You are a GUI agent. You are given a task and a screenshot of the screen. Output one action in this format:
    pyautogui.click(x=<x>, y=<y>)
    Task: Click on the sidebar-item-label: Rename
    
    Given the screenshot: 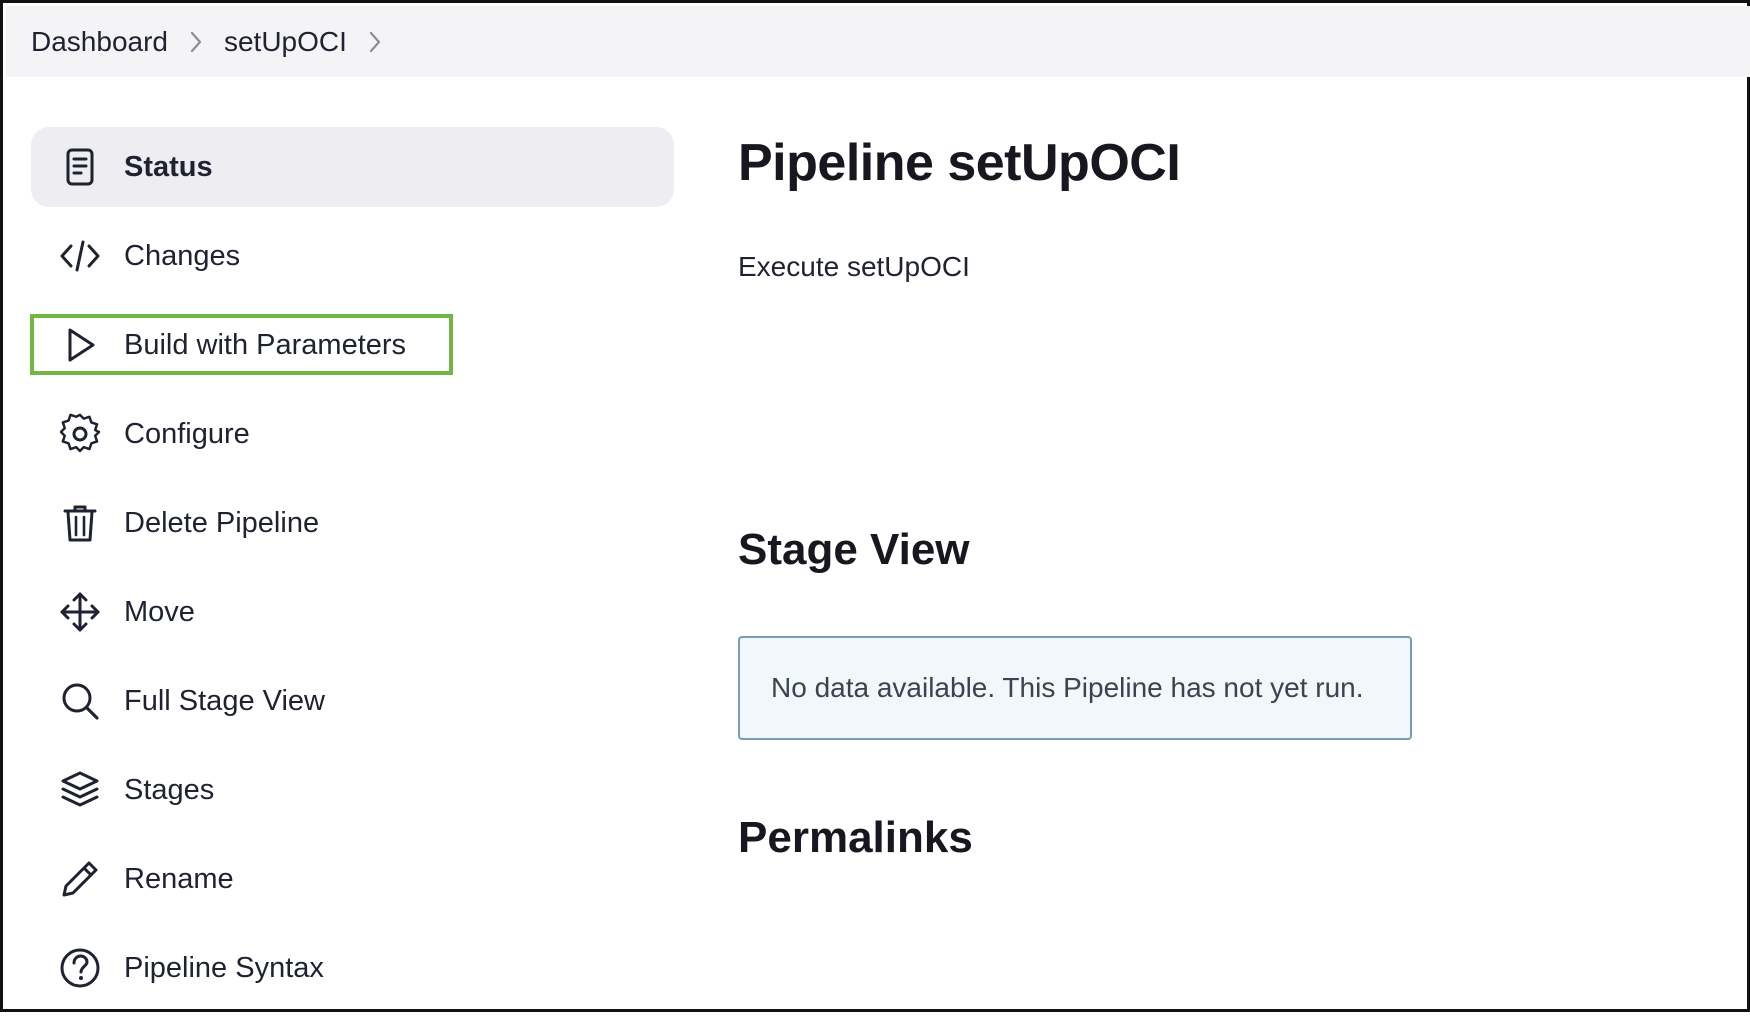 What is the action you would take?
    pyautogui.click(x=179, y=878)
    